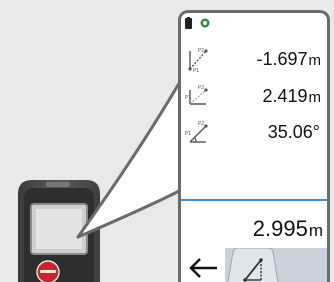  Describe the element at coordinates (254, 133) in the screenshot. I see `measurement-row-3: P2 P1 35.06°` at that location.